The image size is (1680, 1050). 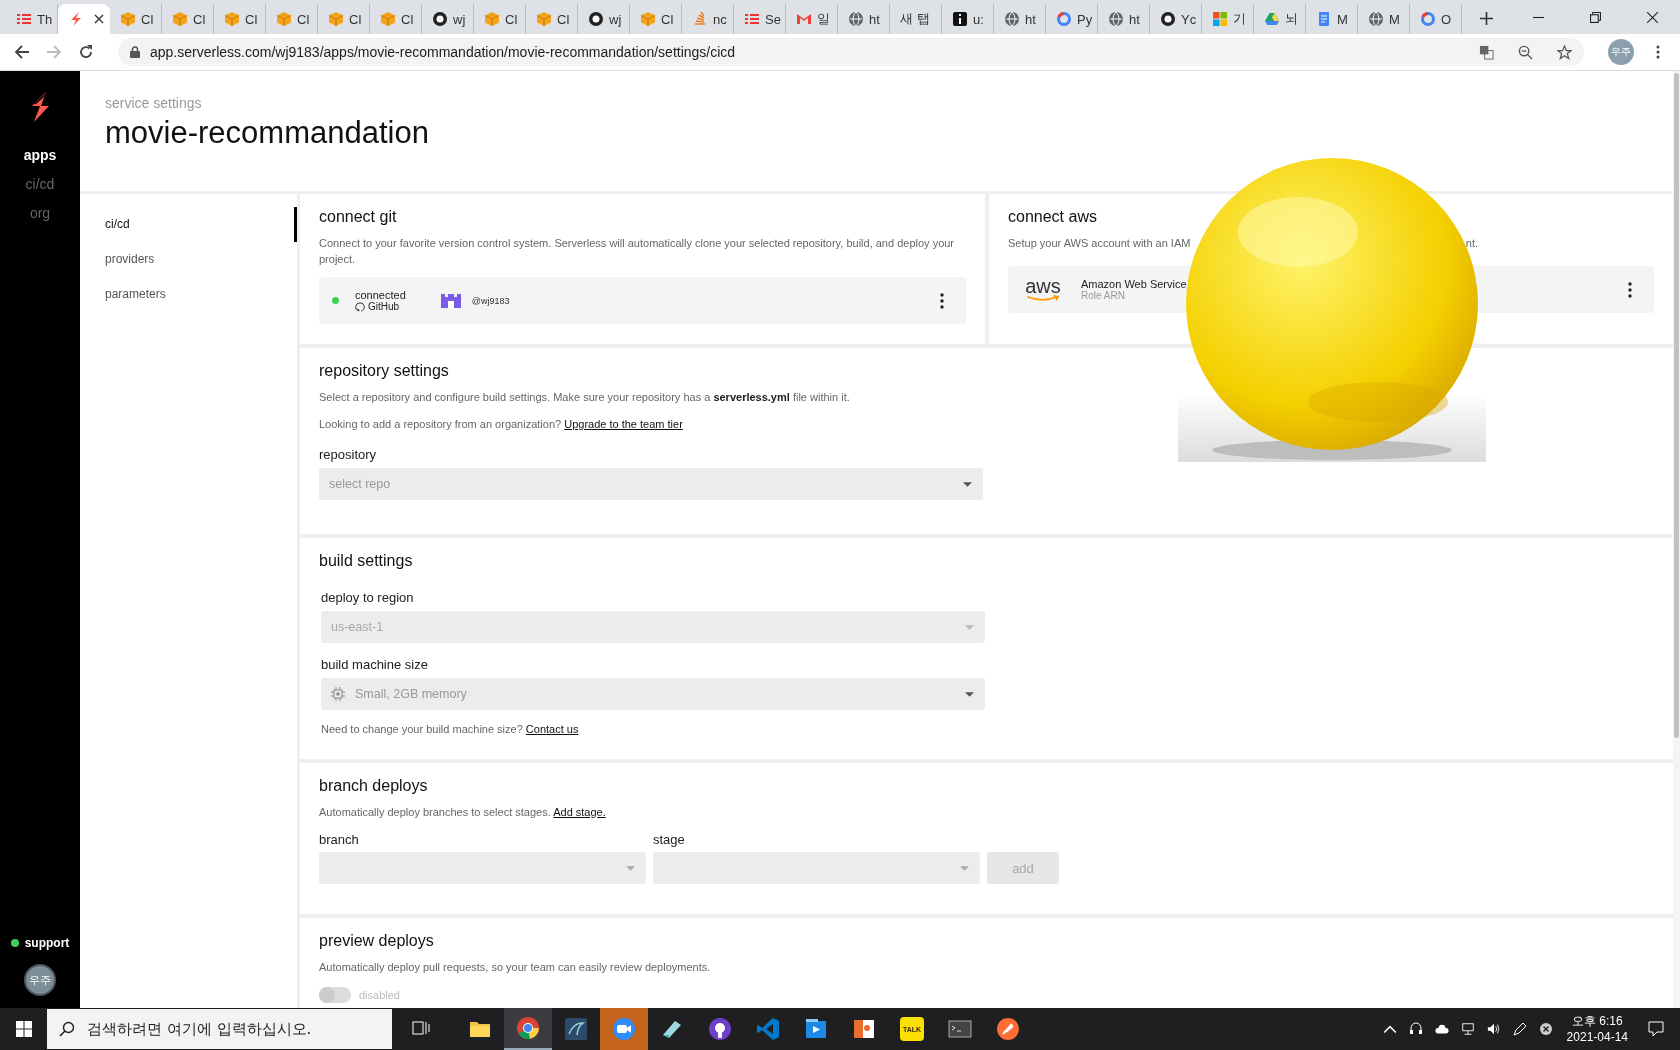 What do you see at coordinates (153, 103) in the screenshot?
I see `page-kicker: service settings` at bounding box center [153, 103].